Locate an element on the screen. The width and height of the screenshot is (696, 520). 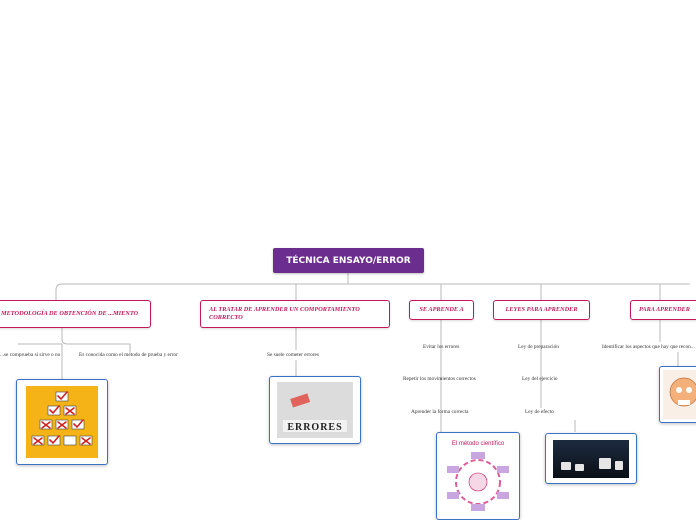
scientific-method-illustration: El método científico is located at coordinates (478, 476).